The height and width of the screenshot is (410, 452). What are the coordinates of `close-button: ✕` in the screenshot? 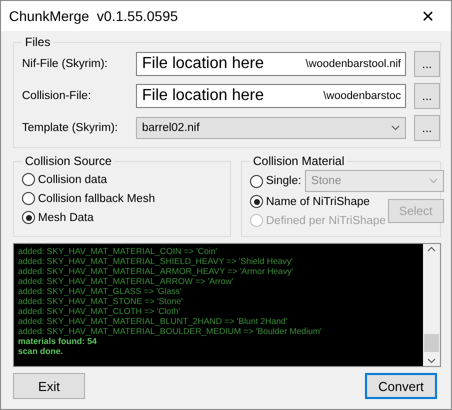 It's located at (428, 16).